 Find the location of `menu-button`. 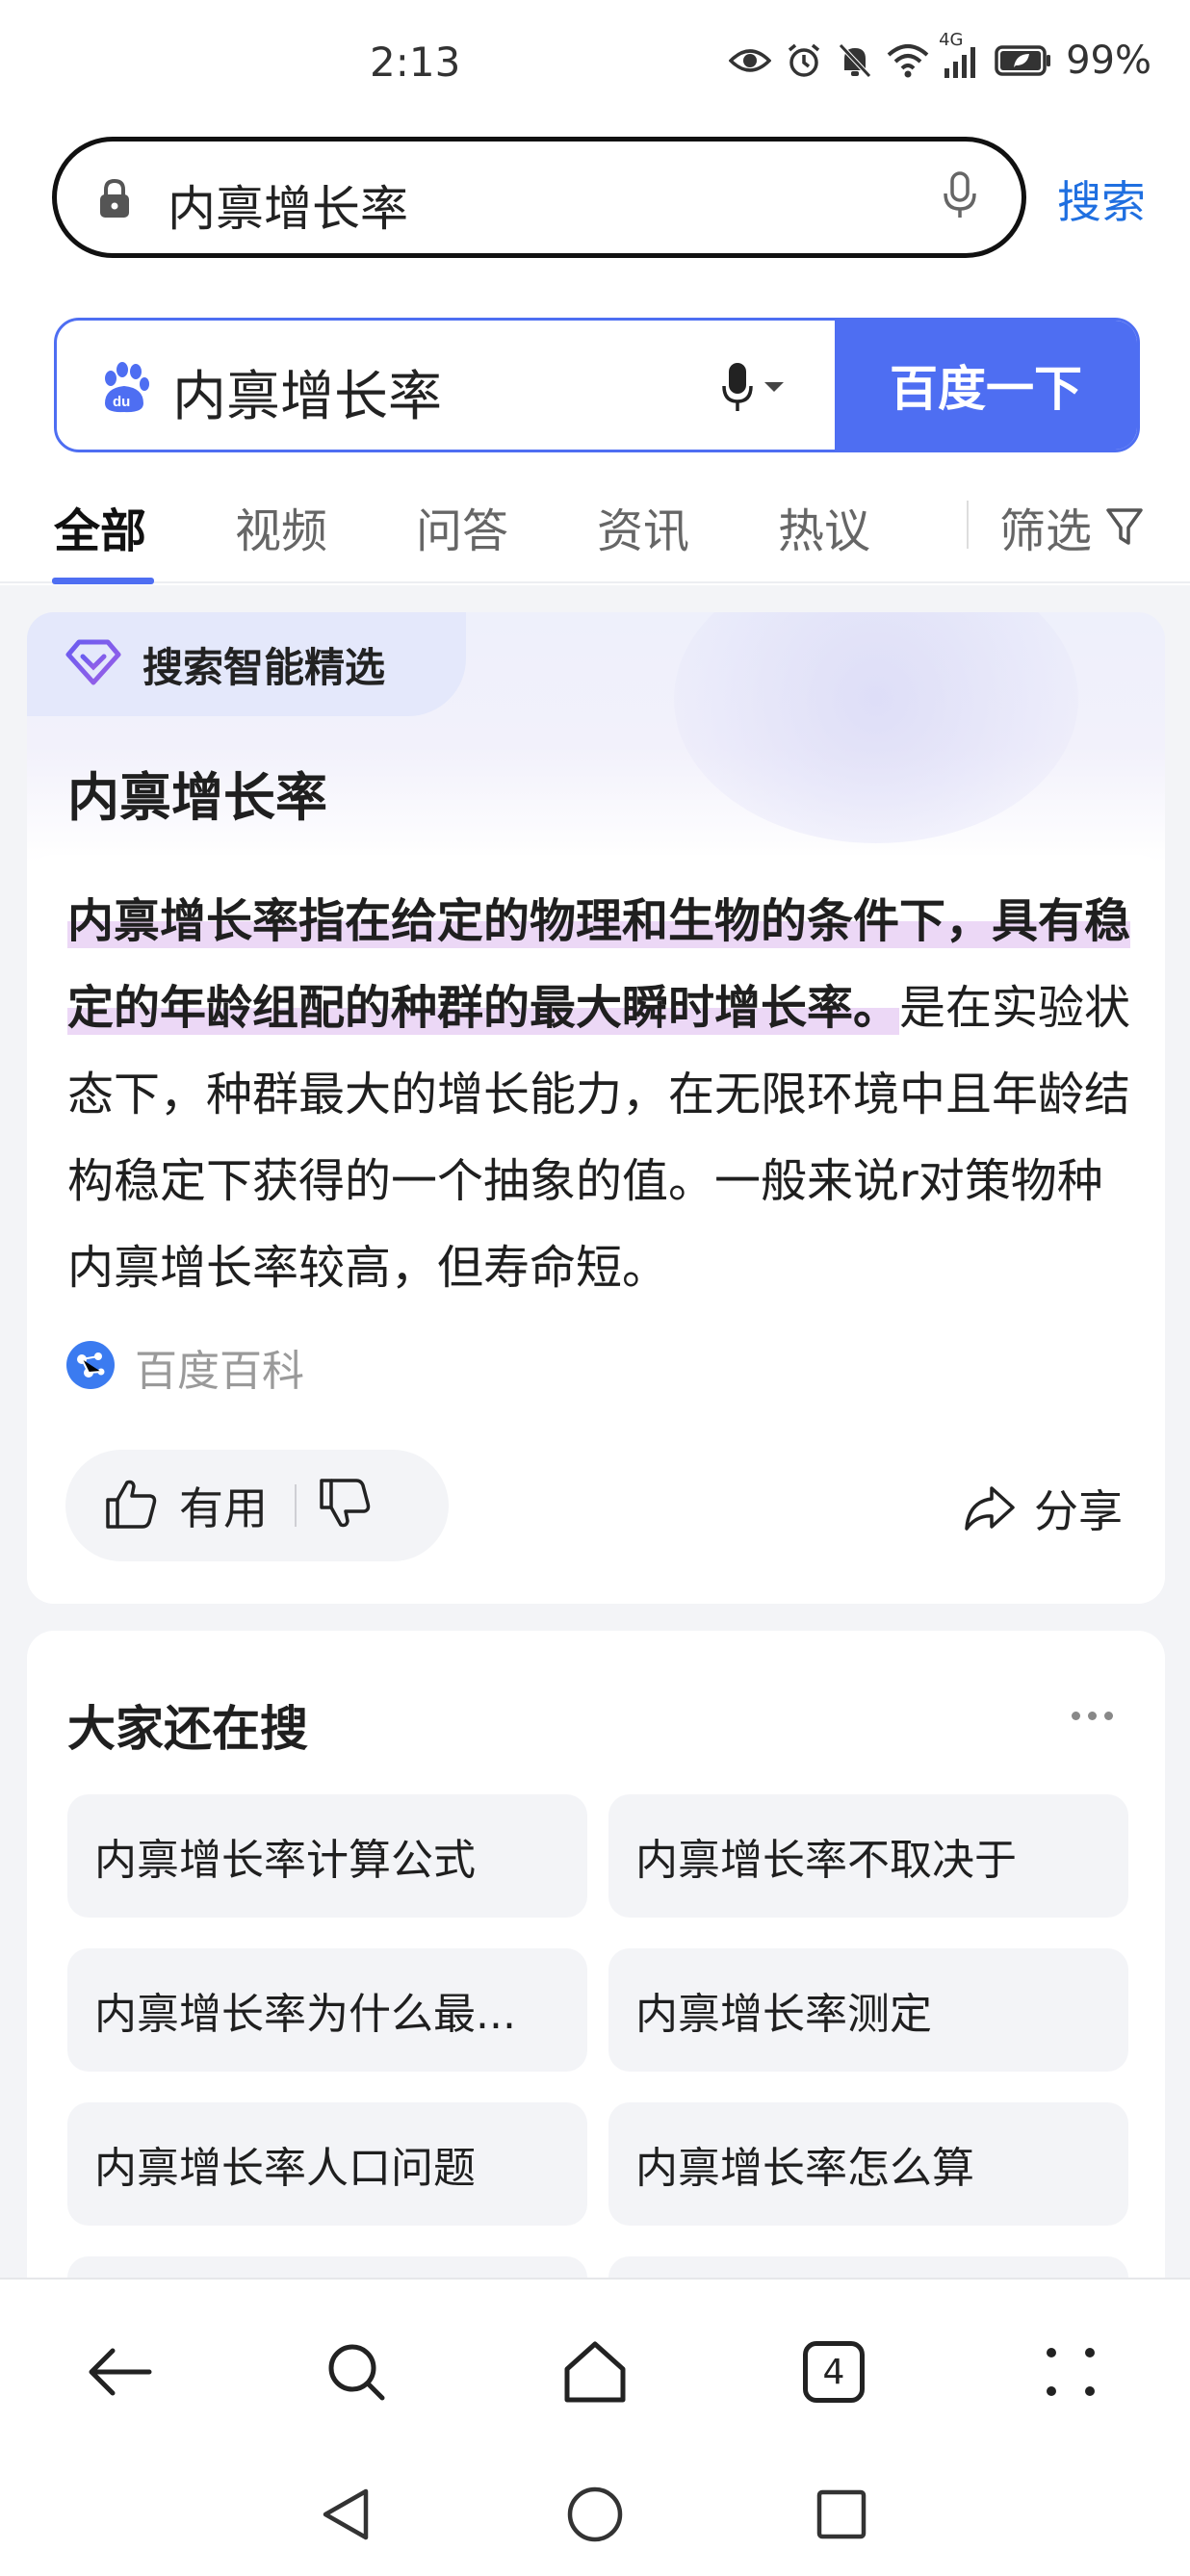

menu-button is located at coordinates (1070, 2372).